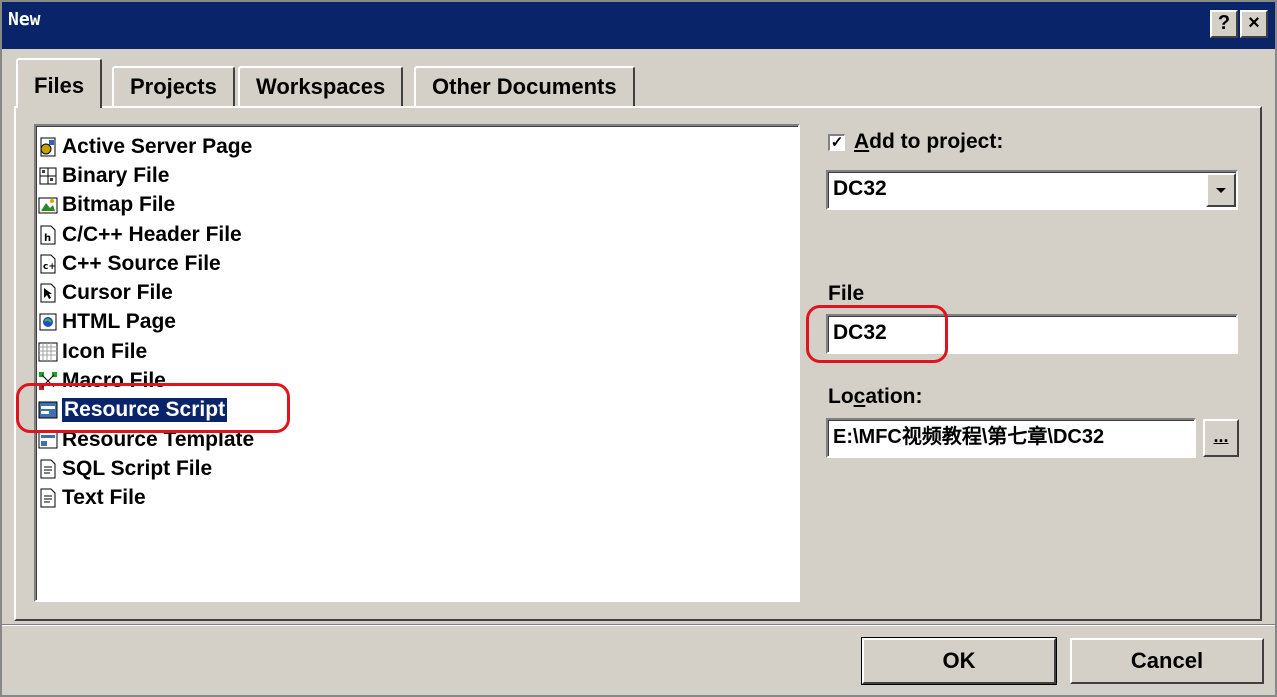 The height and width of the screenshot is (697, 1277). I want to click on add-to-project-label: Add to project:, so click(929, 141).